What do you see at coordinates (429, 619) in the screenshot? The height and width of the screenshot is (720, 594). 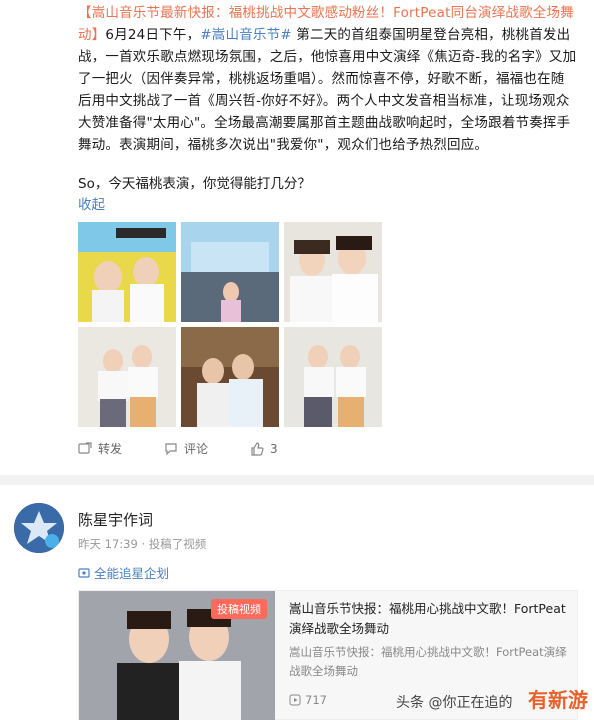 I see `video-title: 嵩山音乐节快报：福桃用心挑战中文歌！FortPeat演绎战歌全场舞动` at bounding box center [429, 619].